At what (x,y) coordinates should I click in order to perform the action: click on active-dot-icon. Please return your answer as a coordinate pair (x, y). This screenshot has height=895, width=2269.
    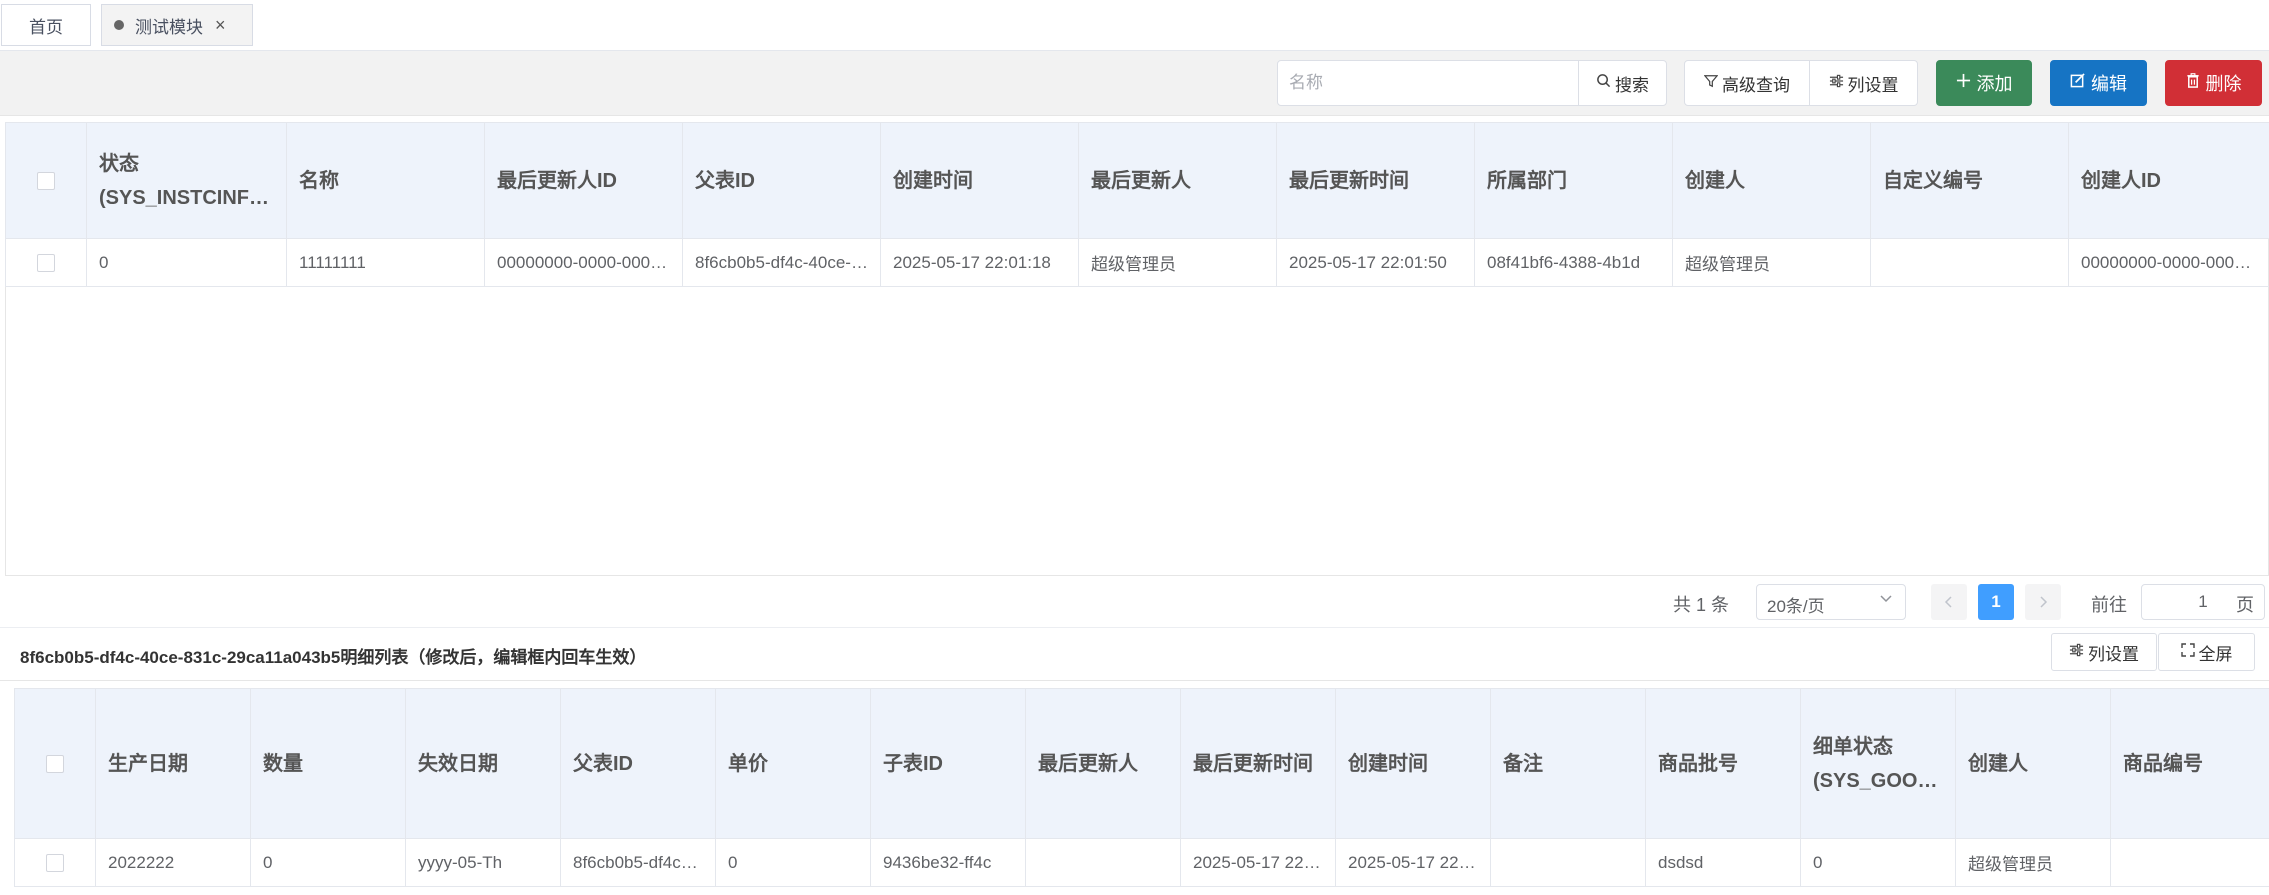
    Looking at the image, I should click on (119, 25).